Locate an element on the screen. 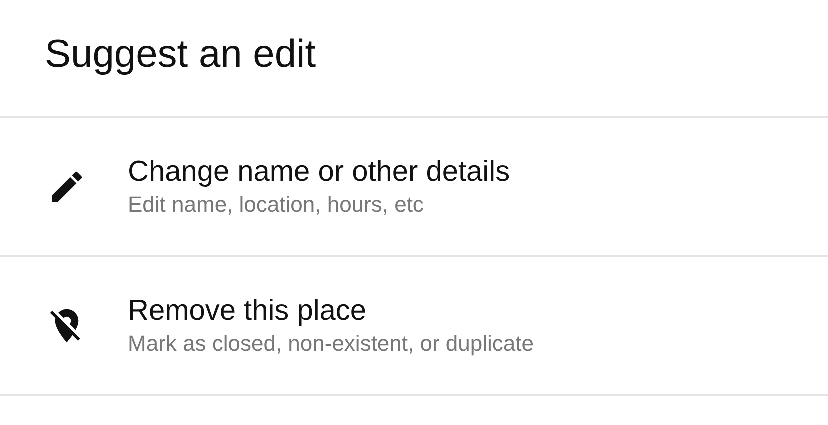 This screenshot has height=425, width=828. option-title: Remove this place is located at coordinates (248, 311).